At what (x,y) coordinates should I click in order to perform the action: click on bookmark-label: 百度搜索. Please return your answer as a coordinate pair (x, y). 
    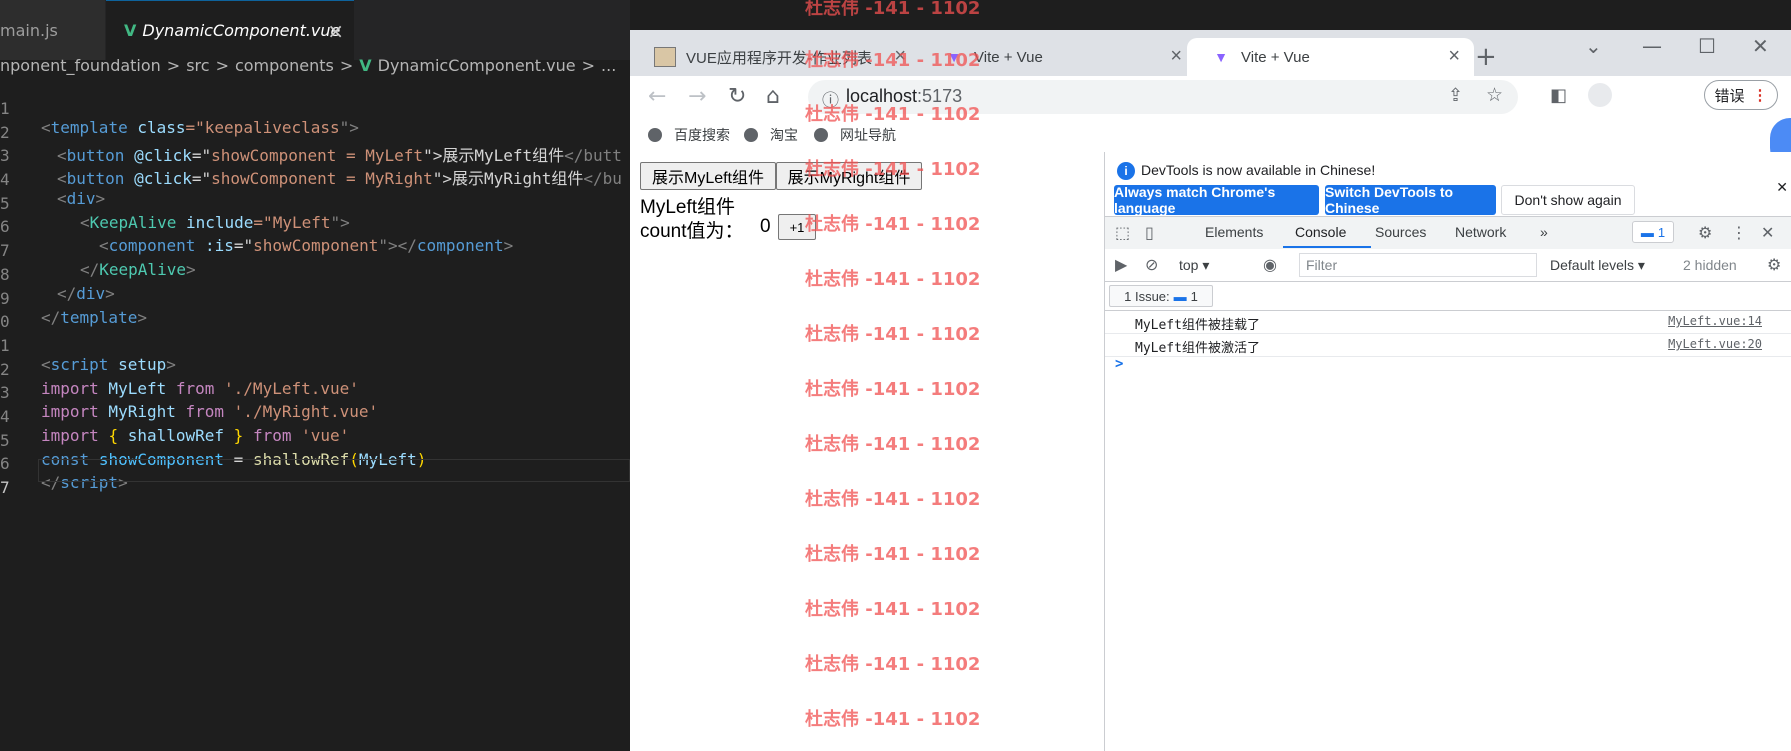
    Looking at the image, I should click on (702, 135).